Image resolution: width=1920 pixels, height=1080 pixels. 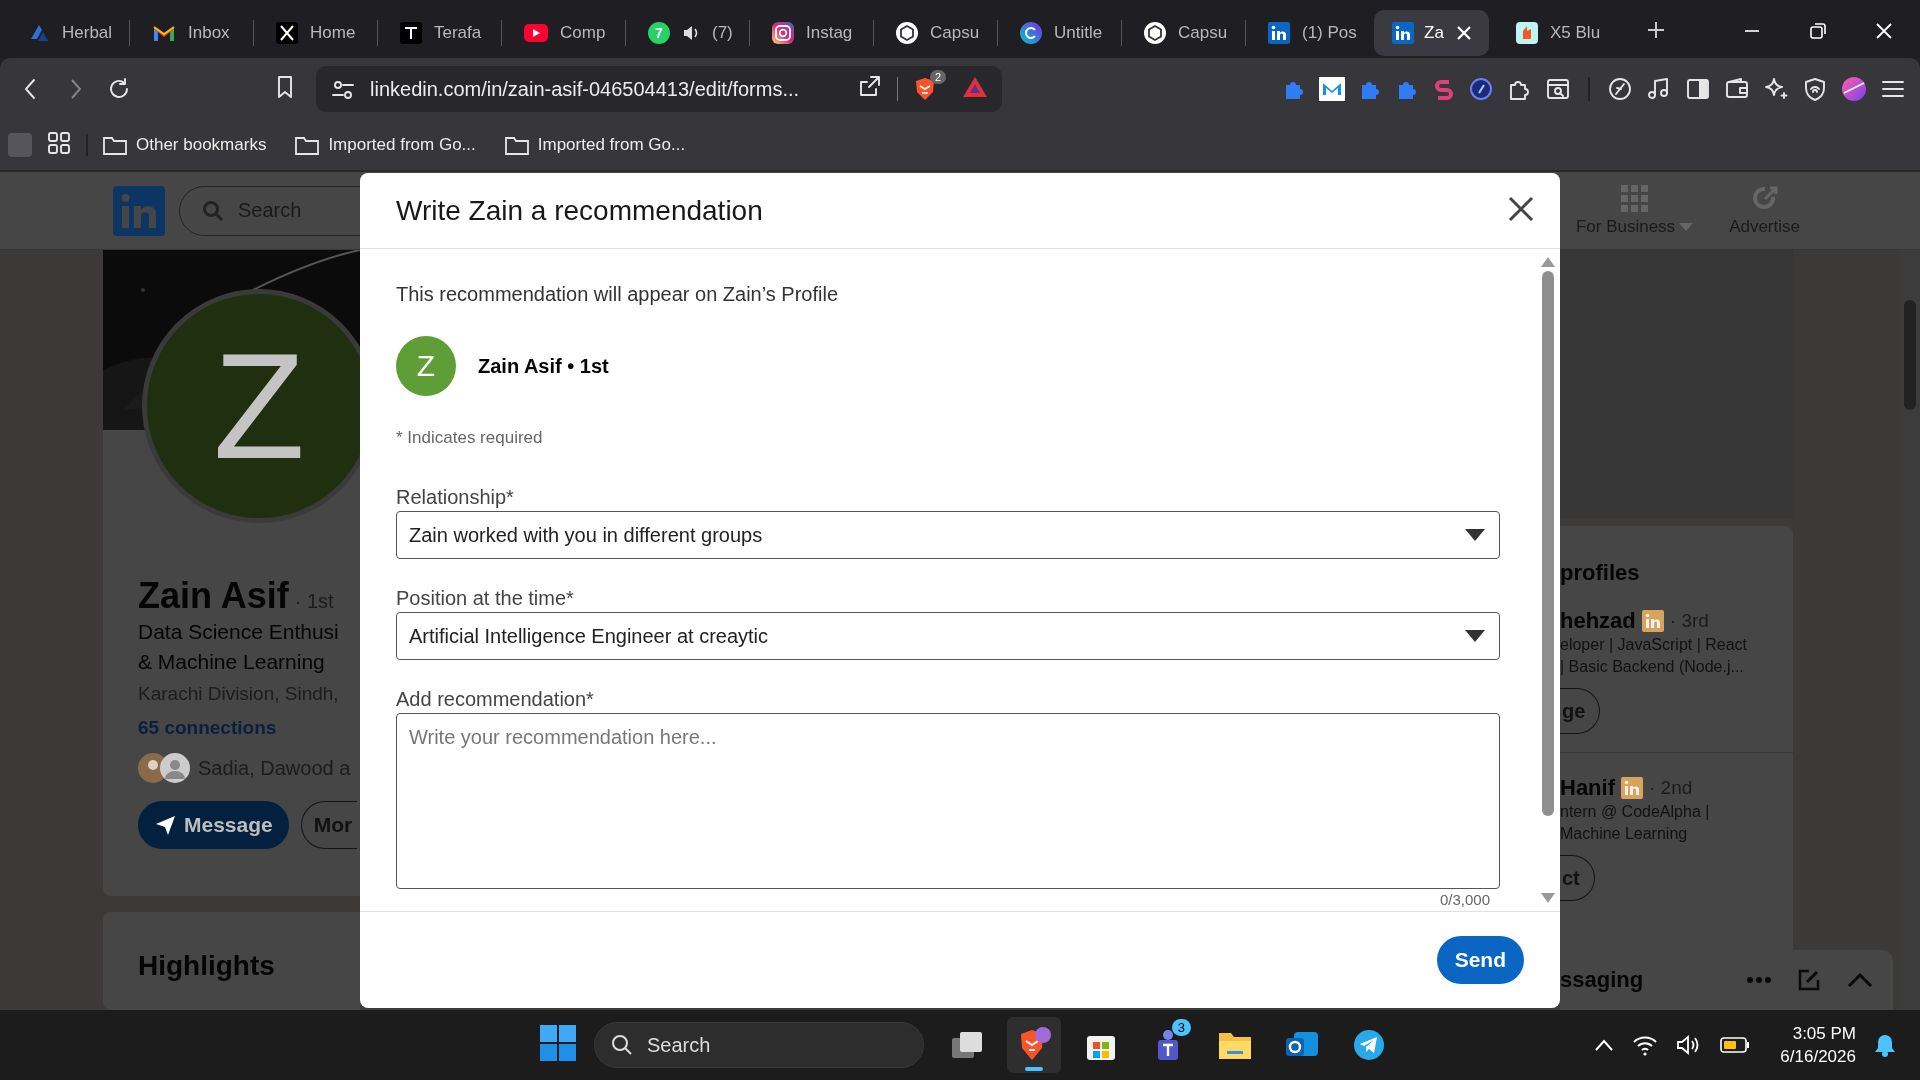 What do you see at coordinates (455, 497) in the screenshot?
I see `field-label: Relationship*` at bounding box center [455, 497].